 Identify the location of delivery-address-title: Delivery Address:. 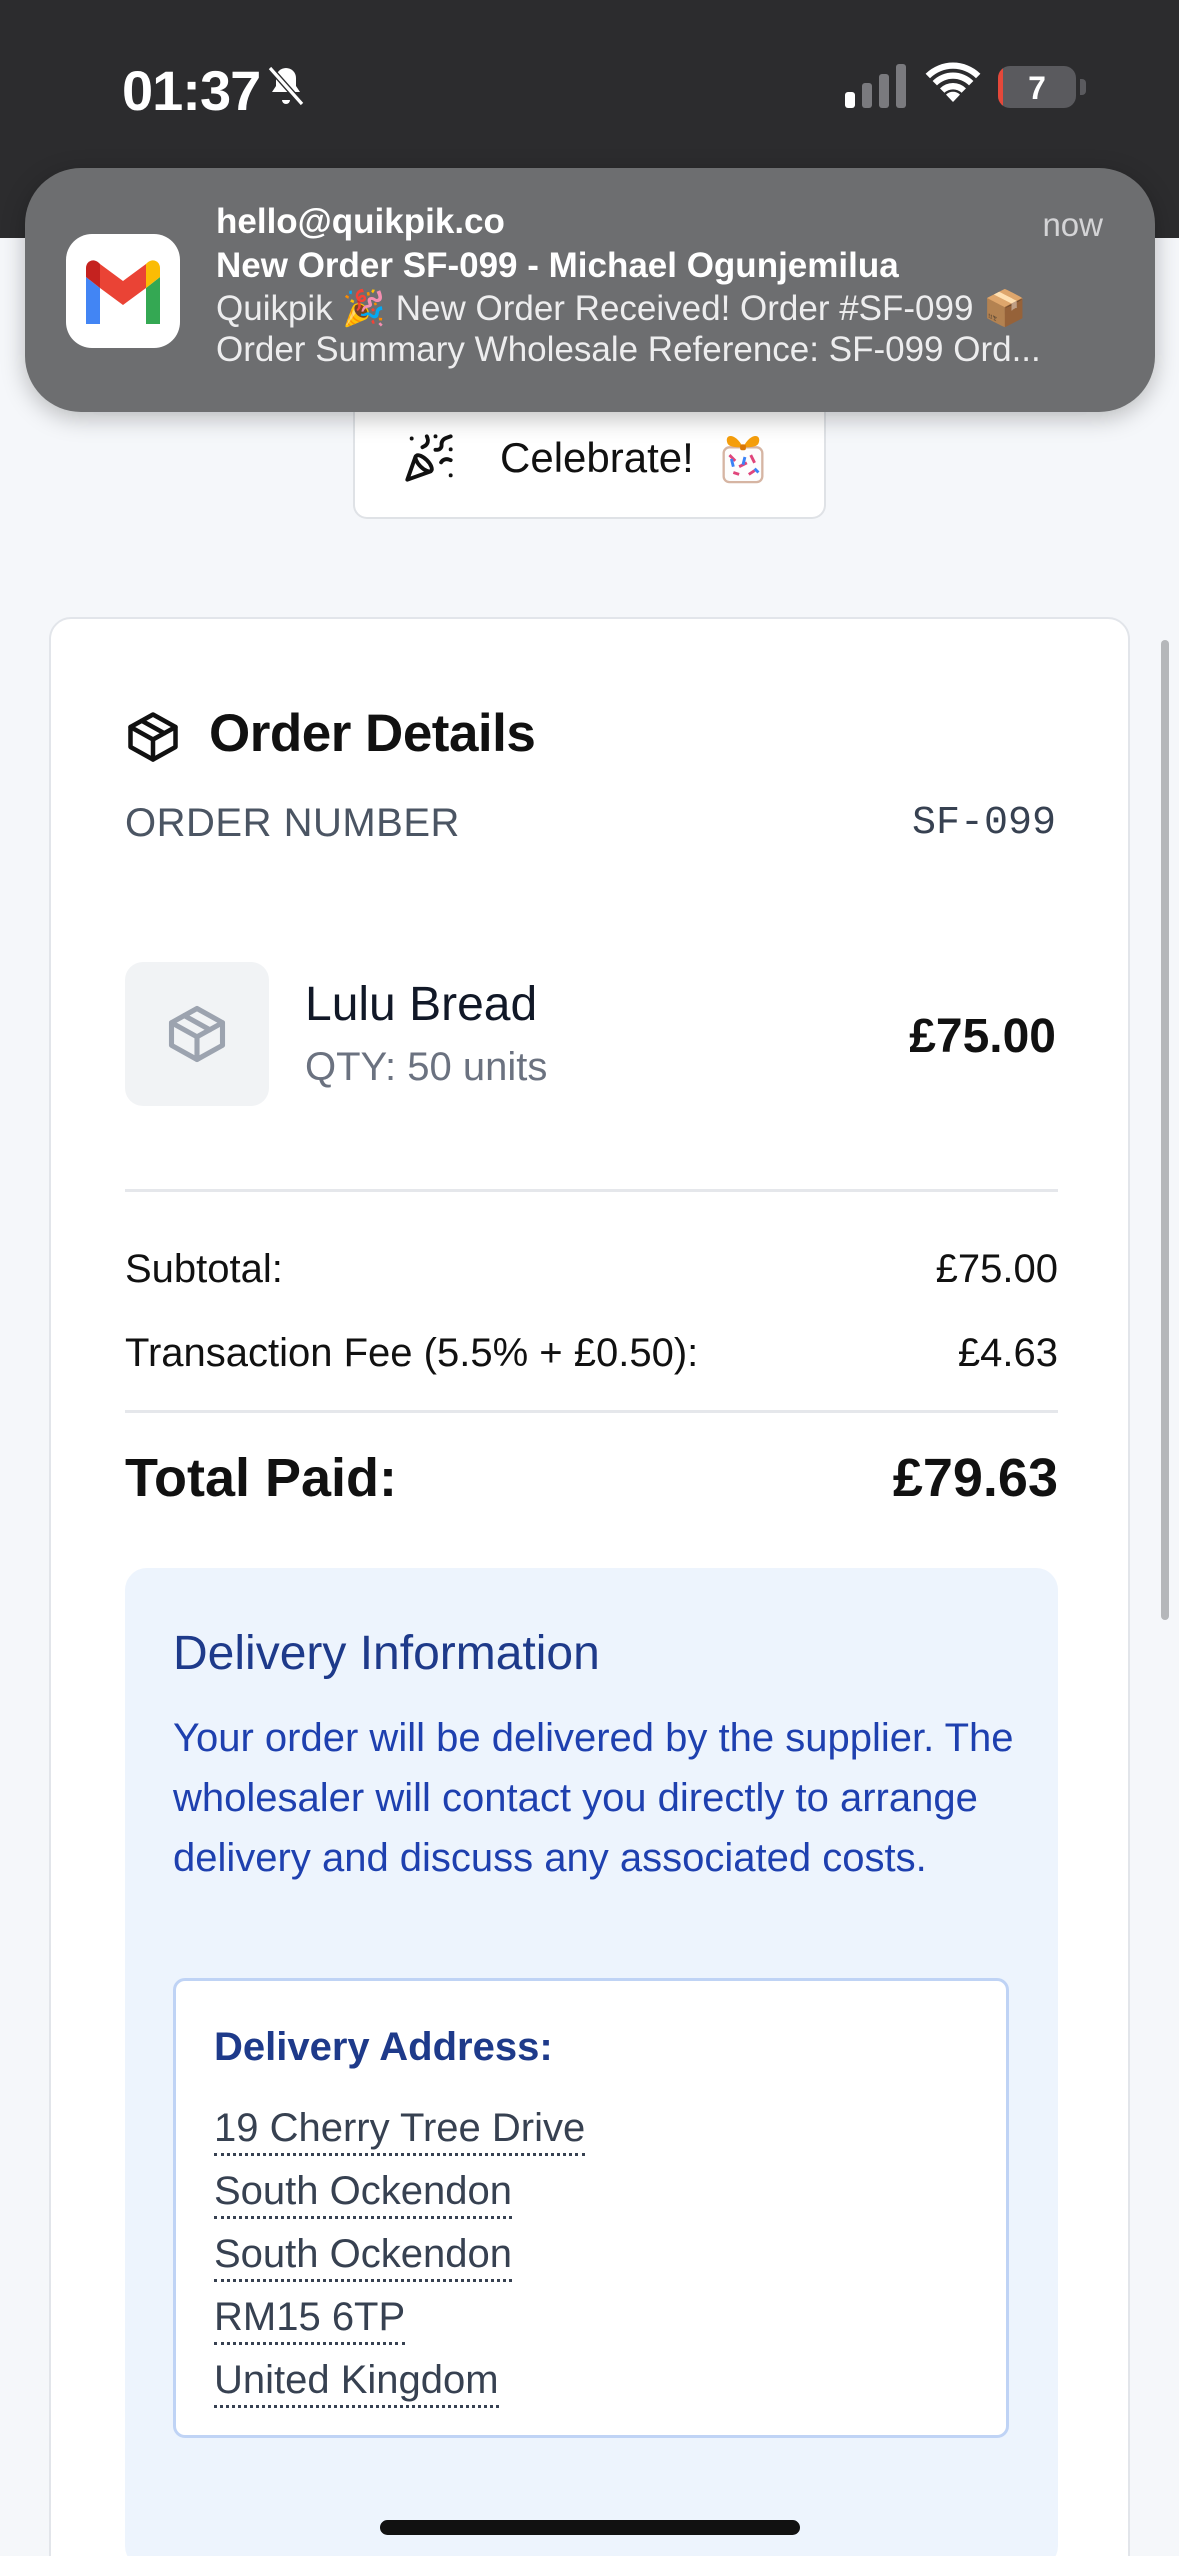
(383, 2047).